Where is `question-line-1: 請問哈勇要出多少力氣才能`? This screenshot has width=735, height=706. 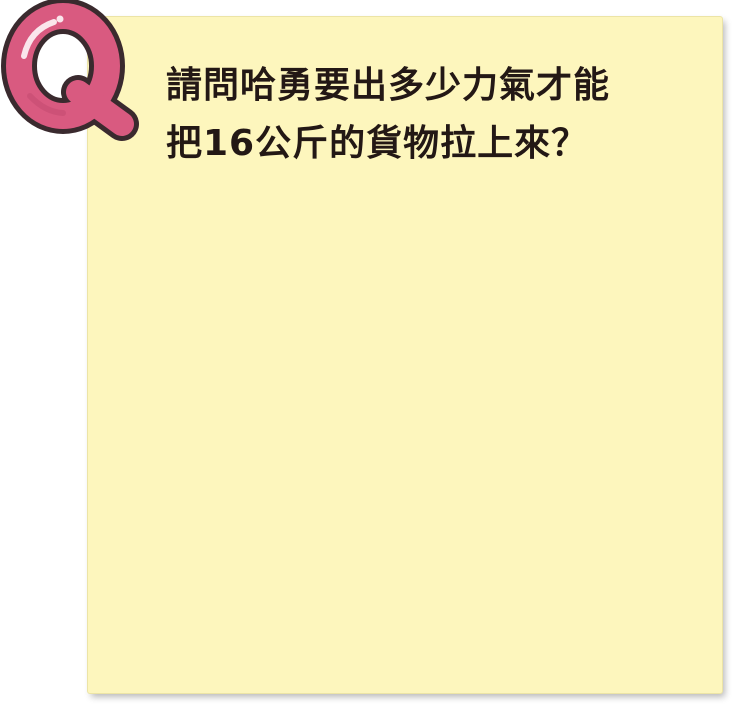 question-line-1: 請問哈勇要出多少力氣才能 is located at coordinates (388, 85).